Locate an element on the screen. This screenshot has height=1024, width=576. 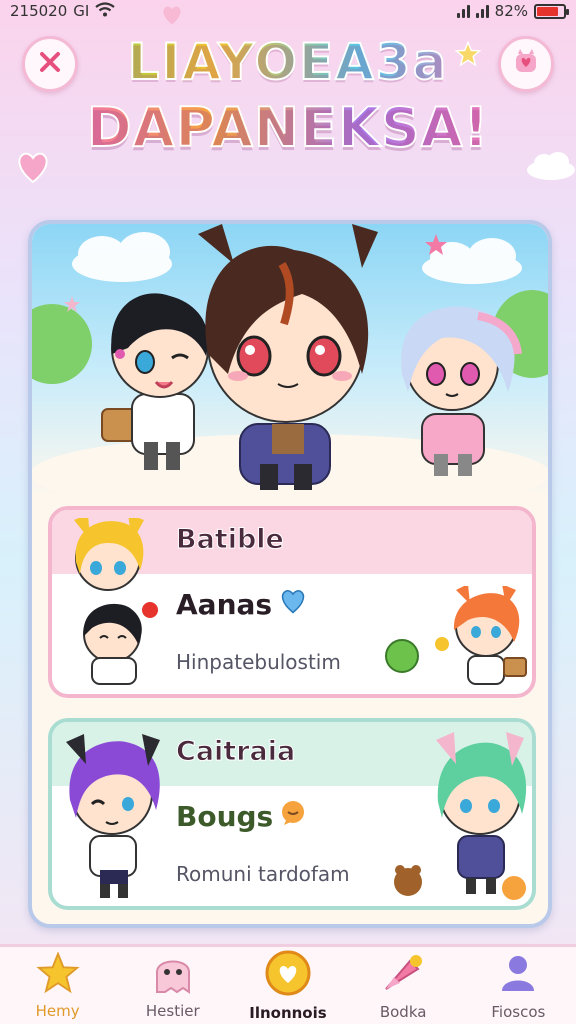
app-logo: LIAYOEA3a DAPANEKSA! is located at coordinates (288, 110).